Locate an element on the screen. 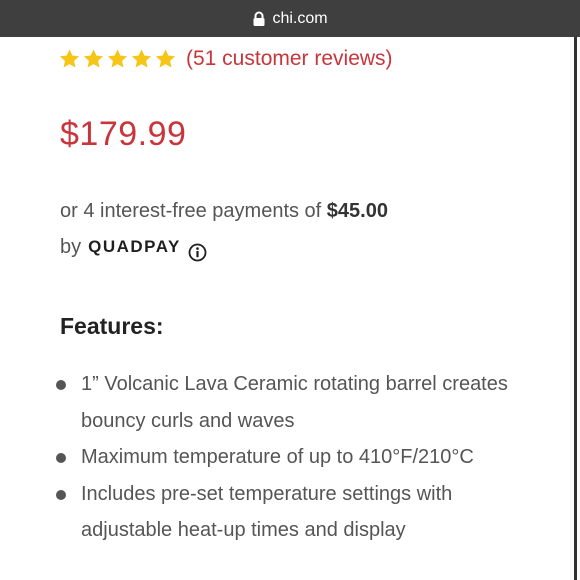  rating-row: (51 customer reviews) is located at coordinates (225, 59).